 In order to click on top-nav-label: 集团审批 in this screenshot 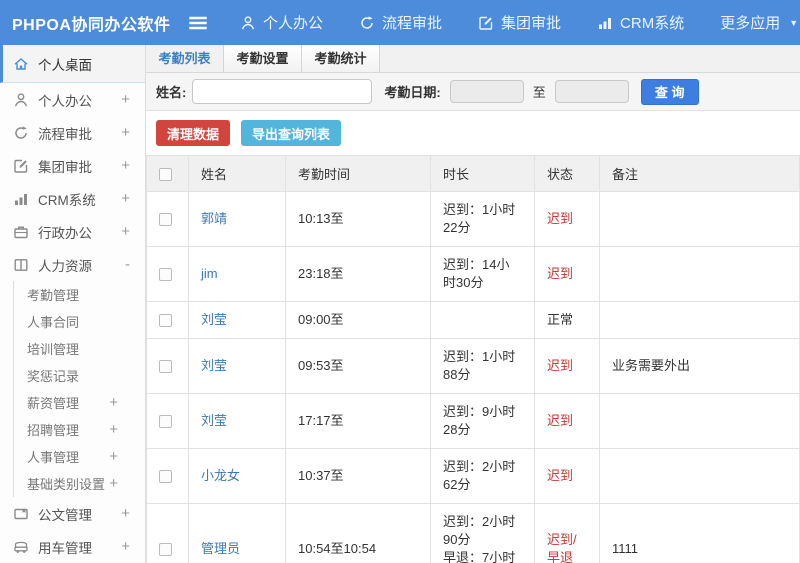, I will do `click(531, 23)`.